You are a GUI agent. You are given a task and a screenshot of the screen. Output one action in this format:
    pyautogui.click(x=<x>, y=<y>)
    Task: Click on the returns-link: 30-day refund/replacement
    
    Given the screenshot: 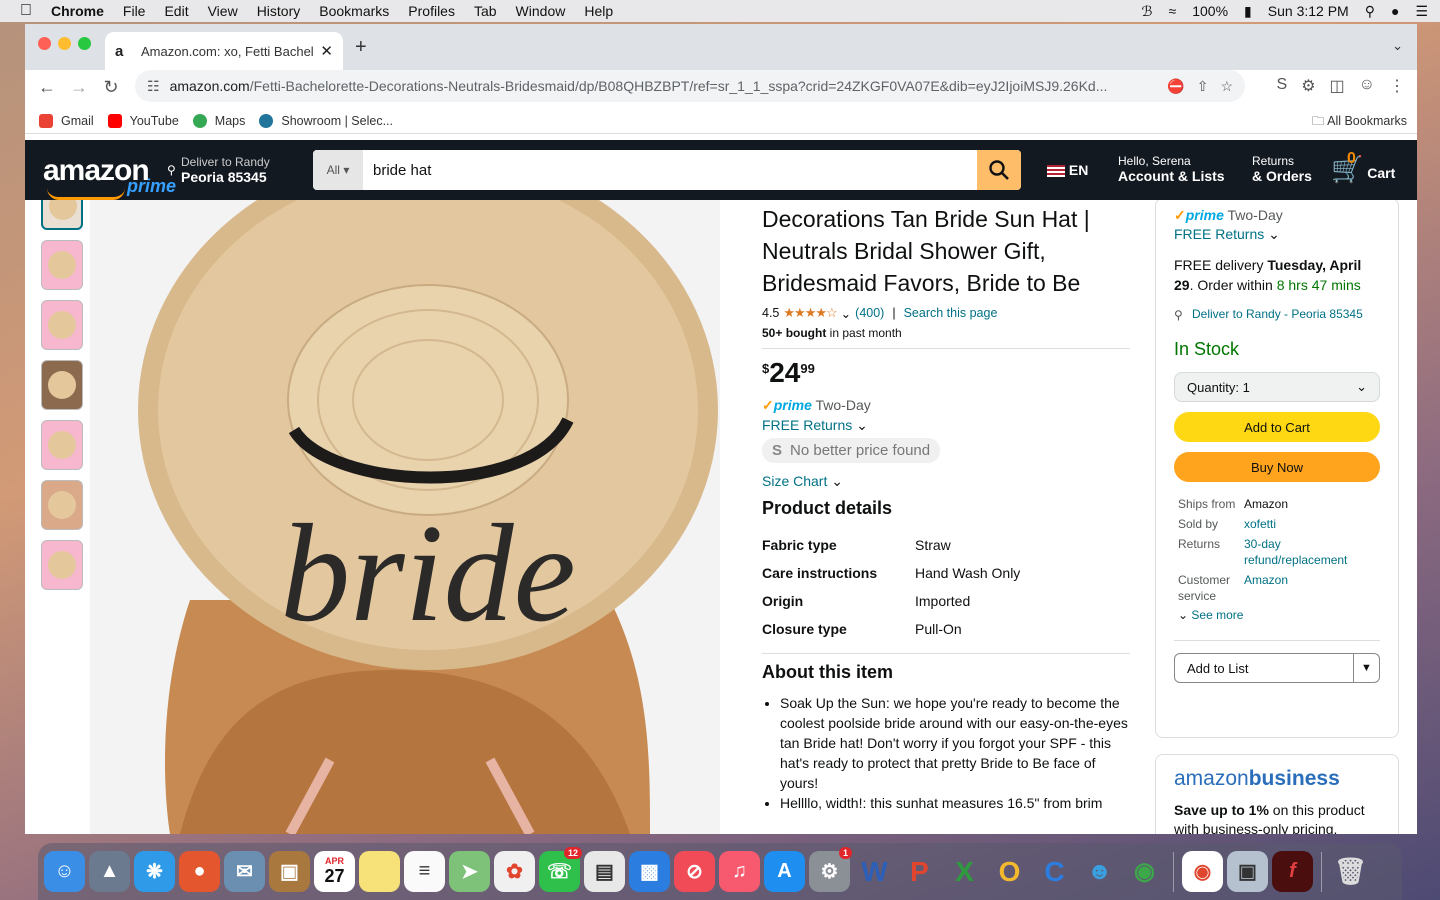 What is the action you would take?
    pyautogui.click(x=1312, y=552)
    